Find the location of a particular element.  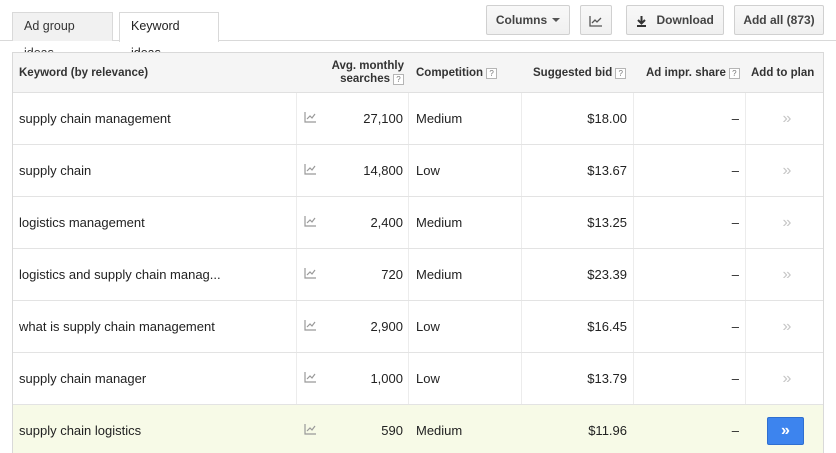

keyword-cell: supply chain logistics is located at coordinates (80, 430).